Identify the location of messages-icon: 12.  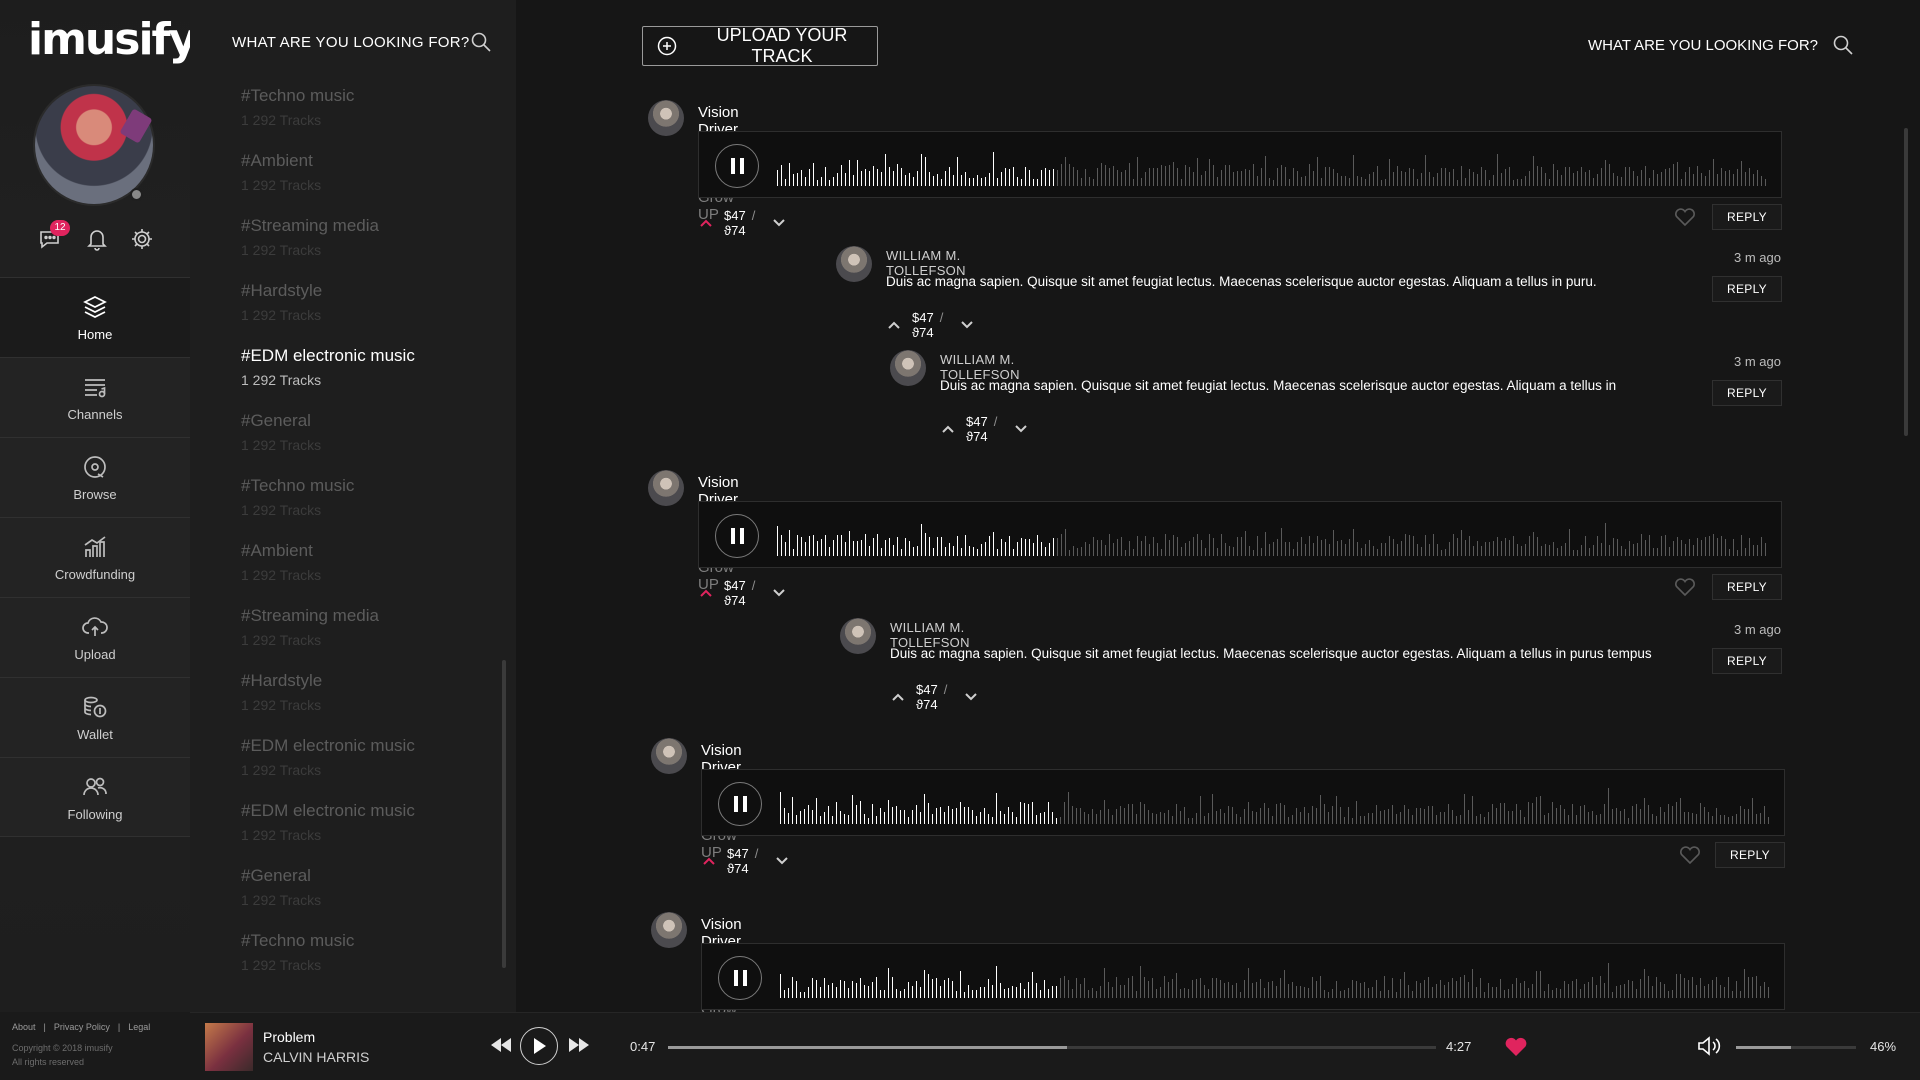
(54, 236).